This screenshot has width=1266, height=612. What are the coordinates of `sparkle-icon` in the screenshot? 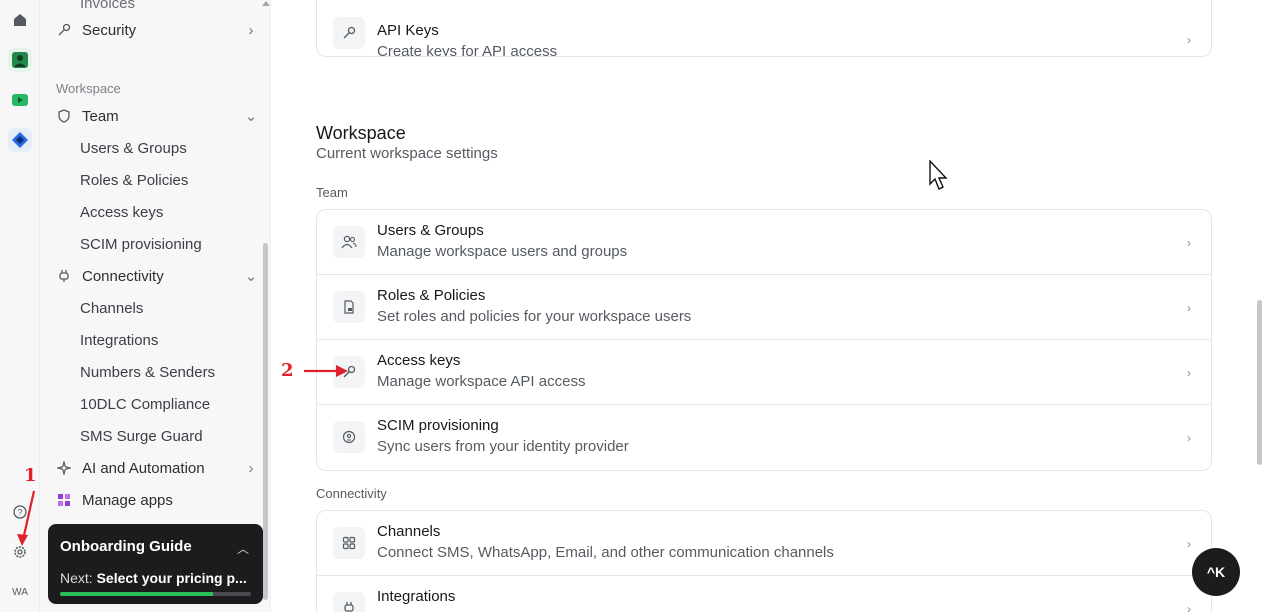 It's located at (64, 468).